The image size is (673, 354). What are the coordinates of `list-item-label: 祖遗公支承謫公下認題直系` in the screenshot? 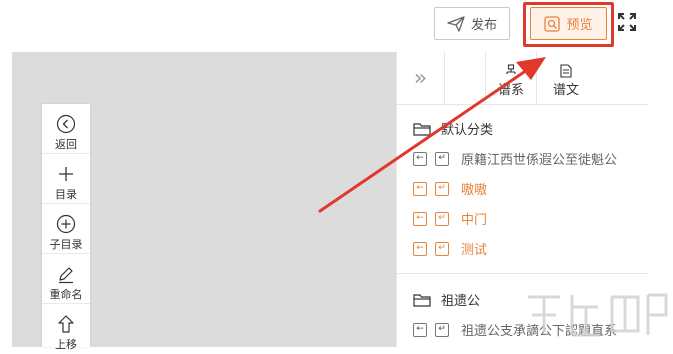 It's located at (539, 331).